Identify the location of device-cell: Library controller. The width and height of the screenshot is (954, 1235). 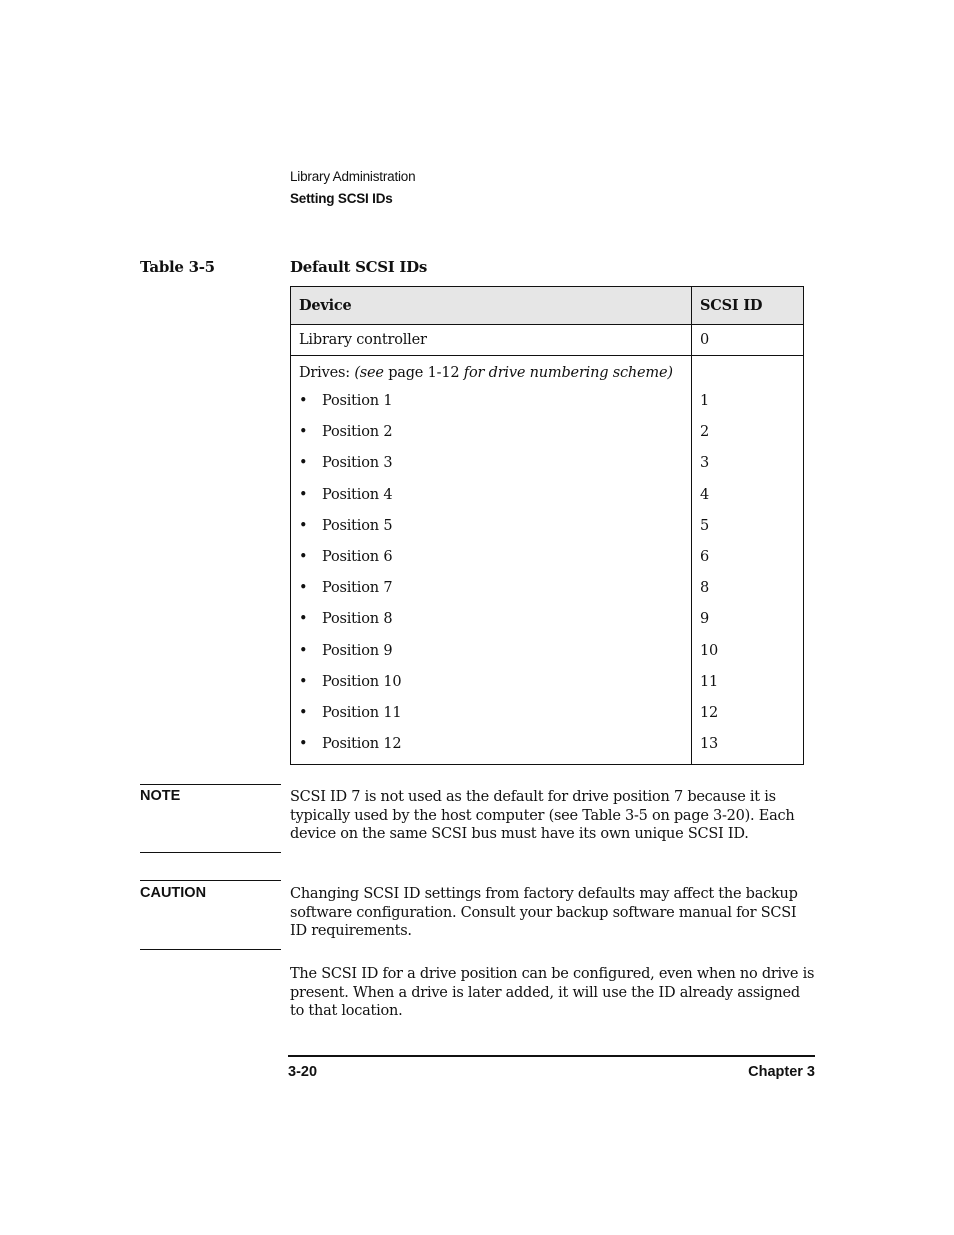
(491, 340).